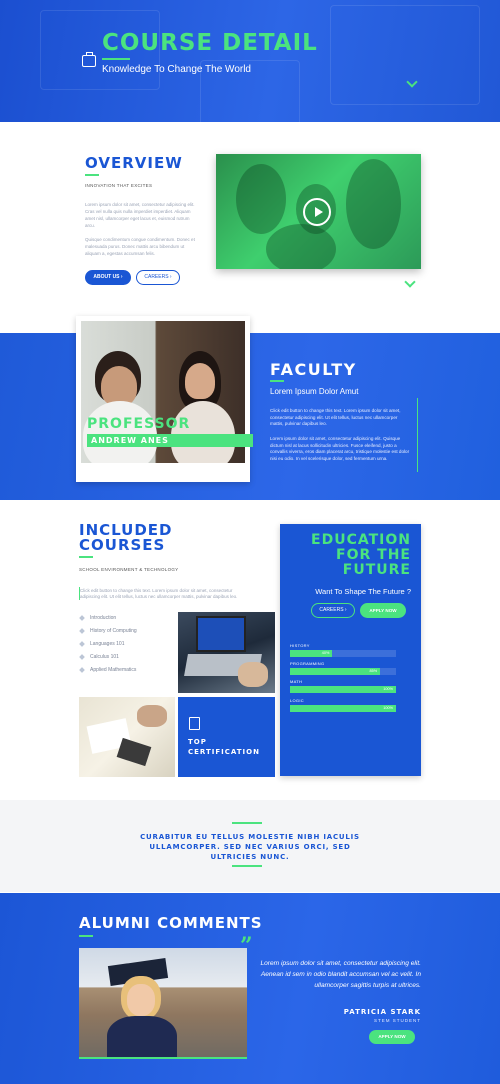 The image size is (500, 1084). Describe the element at coordinates (86, 557) in the screenshot. I see `courses-underline` at that location.